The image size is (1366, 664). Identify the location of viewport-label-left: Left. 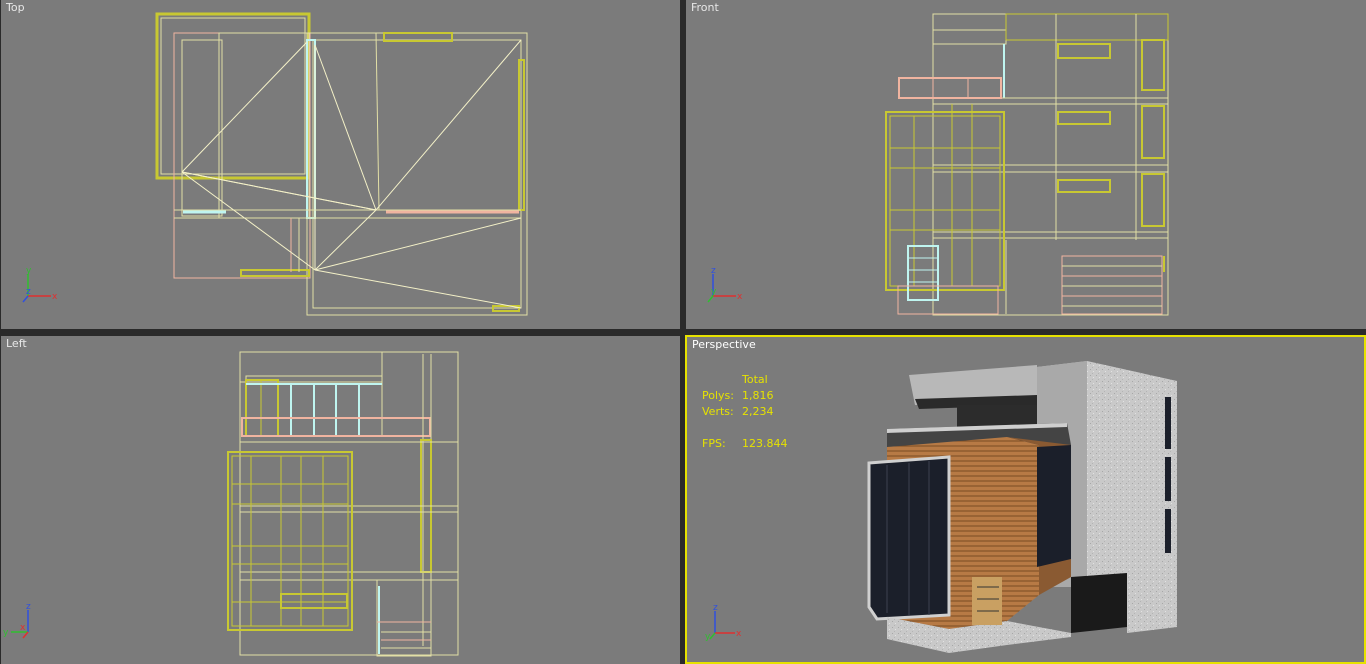
(16, 343).